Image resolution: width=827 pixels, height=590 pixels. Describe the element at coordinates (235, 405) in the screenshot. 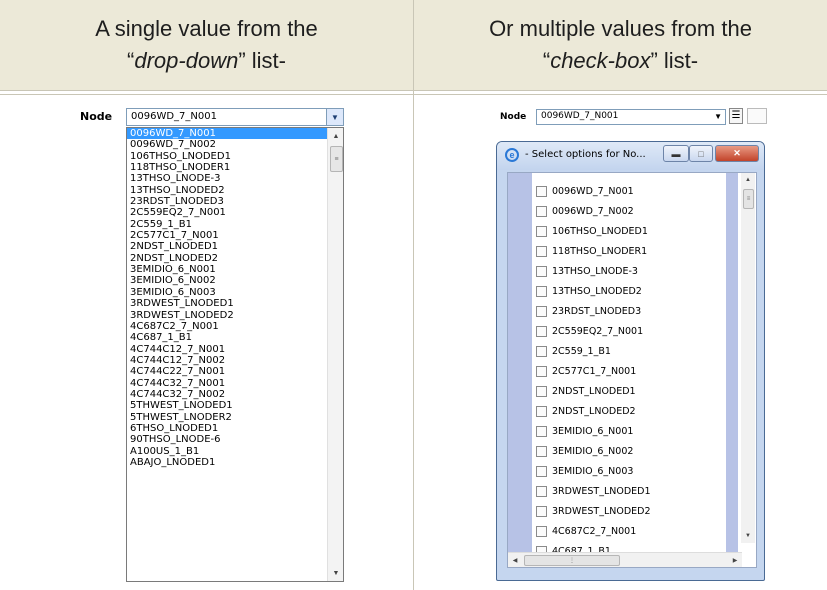

I see `dropdown-option: 5THWEST_LNODED1` at that location.